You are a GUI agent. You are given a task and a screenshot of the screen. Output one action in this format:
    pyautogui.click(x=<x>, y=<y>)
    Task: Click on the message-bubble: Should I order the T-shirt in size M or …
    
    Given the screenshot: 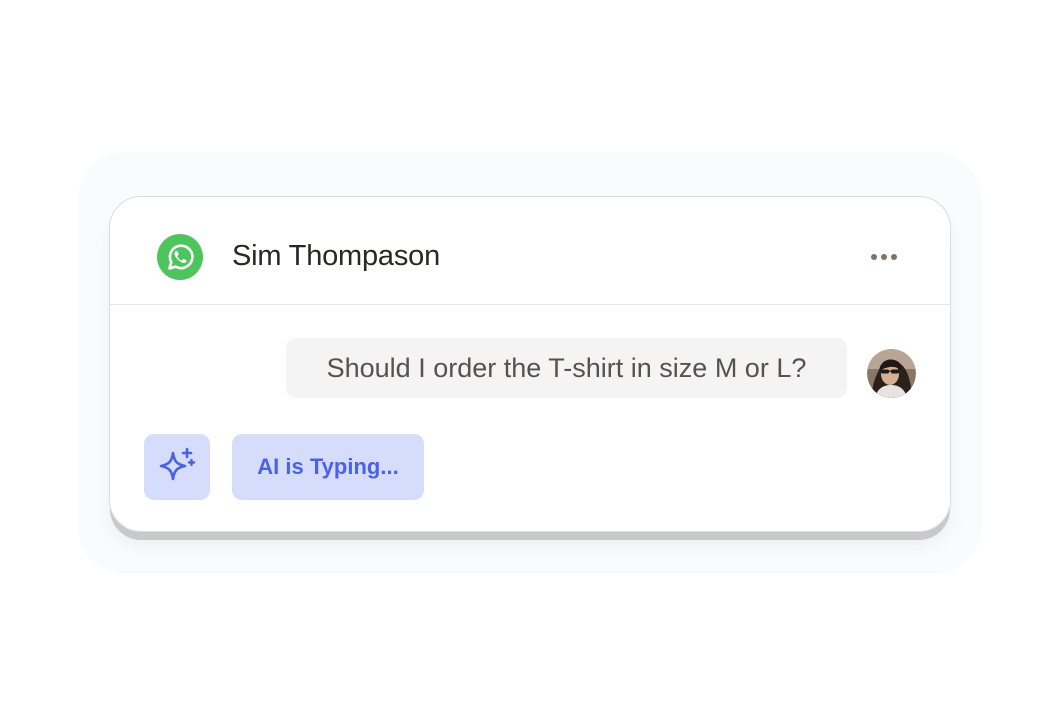 What is the action you would take?
    pyautogui.click(x=566, y=368)
    